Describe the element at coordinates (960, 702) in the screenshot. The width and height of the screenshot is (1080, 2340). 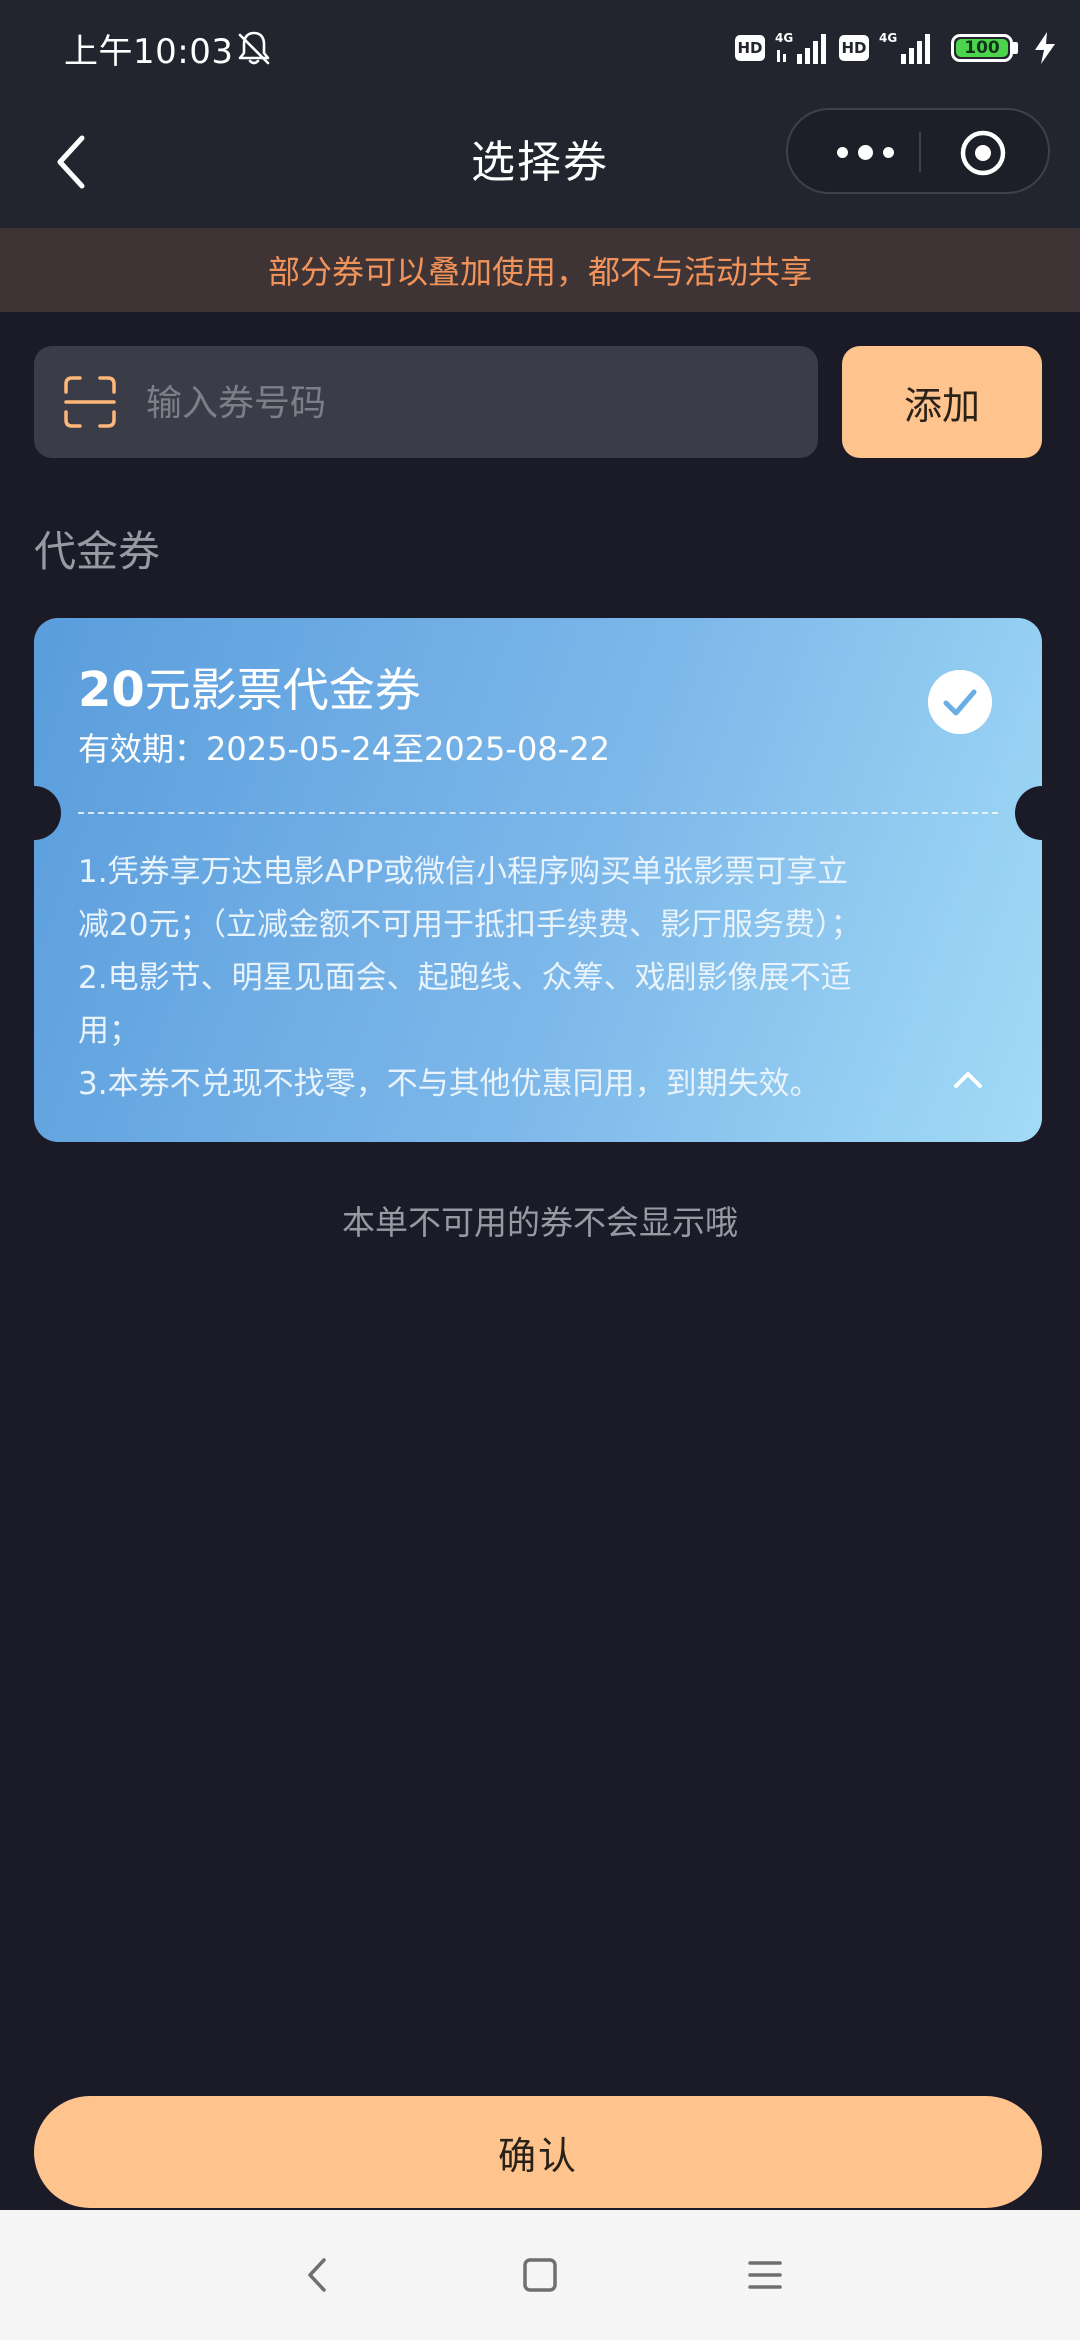
I see `check-circle-icon` at that location.